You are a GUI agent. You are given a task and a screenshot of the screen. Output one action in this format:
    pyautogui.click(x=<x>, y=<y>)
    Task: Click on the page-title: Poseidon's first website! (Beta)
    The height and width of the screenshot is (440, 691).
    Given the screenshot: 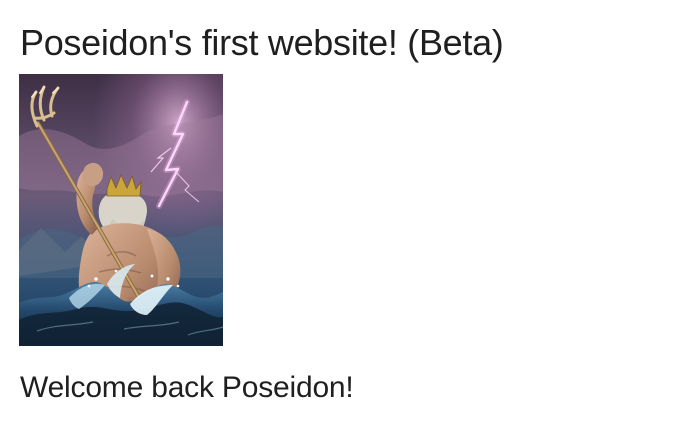 What is the action you would take?
    pyautogui.click(x=262, y=42)
    